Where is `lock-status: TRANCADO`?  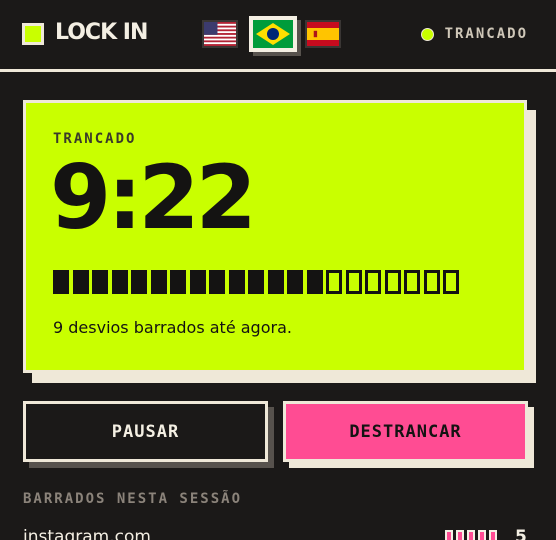
lock-status: TRANCADO is located at coordinates (474, 34).